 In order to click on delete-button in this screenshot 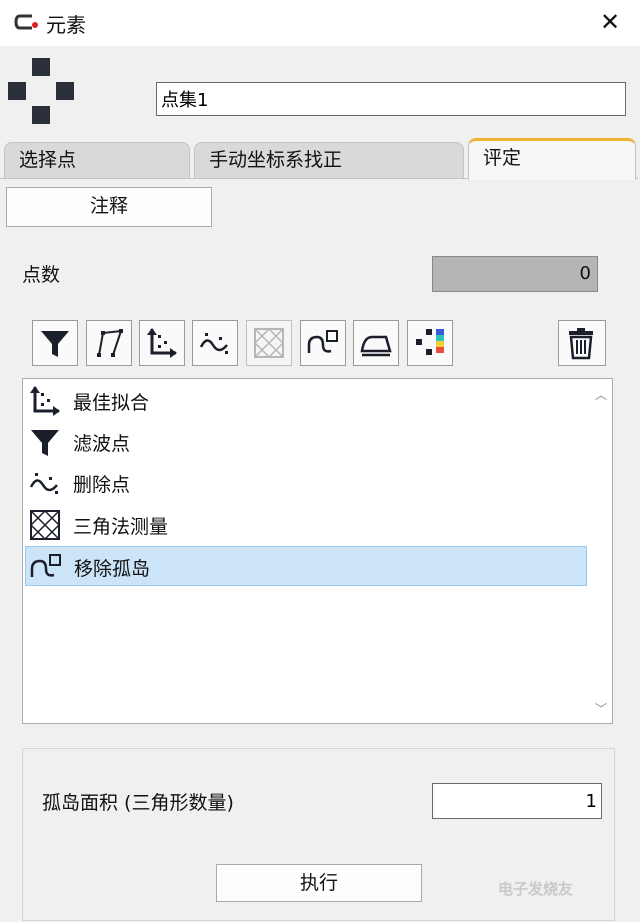, I will do `click(582, 343)`.